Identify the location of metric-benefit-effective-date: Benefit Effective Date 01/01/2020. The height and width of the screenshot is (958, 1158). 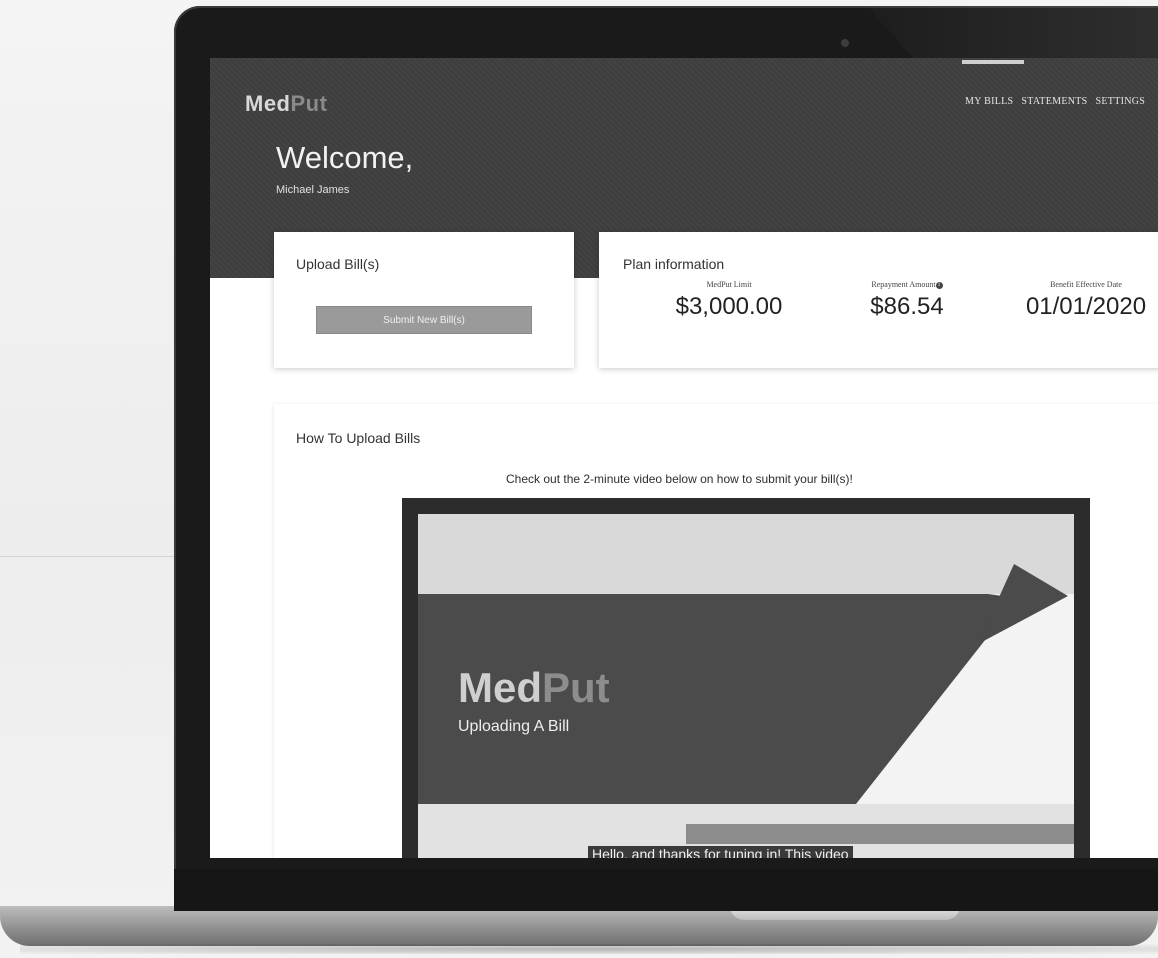
(1084, 300).